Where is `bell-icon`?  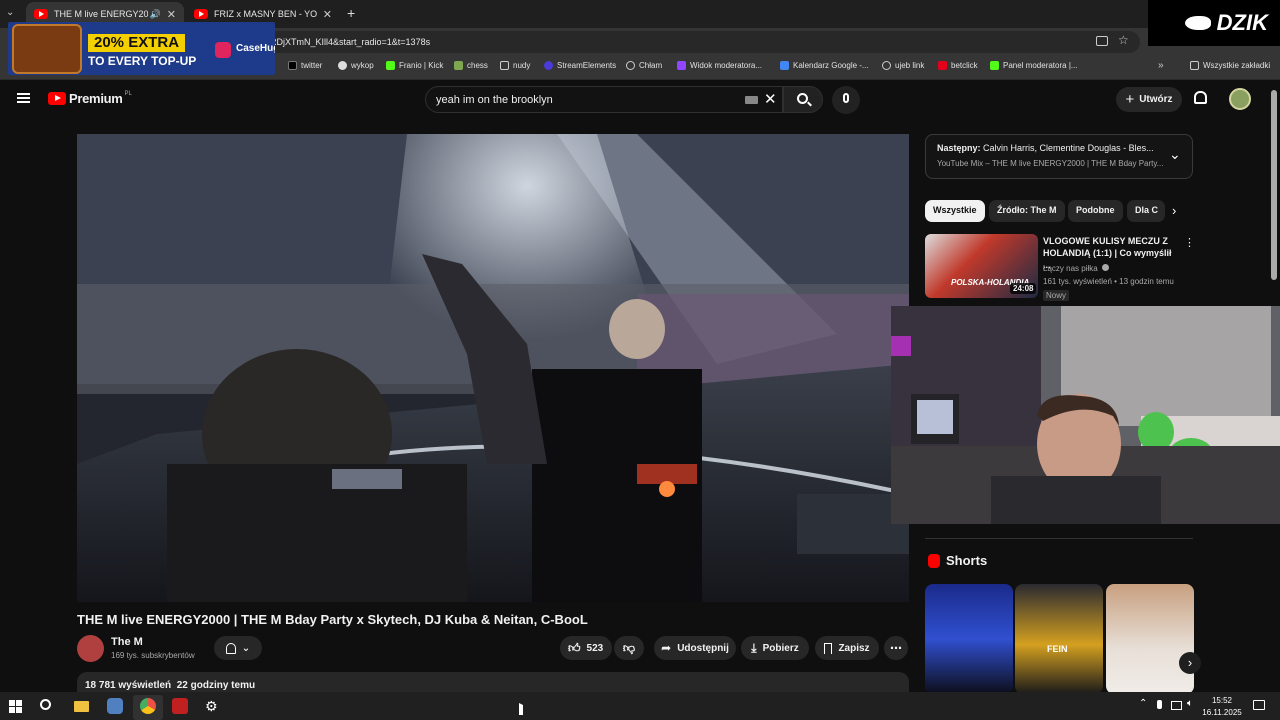 bell-icon is located at coordinates (230, 648).